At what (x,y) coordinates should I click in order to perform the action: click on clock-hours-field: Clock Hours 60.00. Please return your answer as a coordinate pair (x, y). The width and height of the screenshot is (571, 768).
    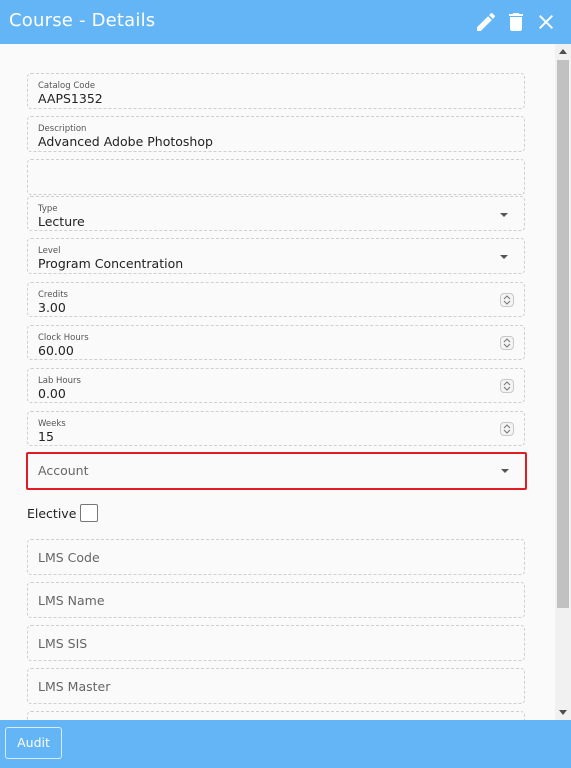
    Looking at the image, I should click on (276, 342).